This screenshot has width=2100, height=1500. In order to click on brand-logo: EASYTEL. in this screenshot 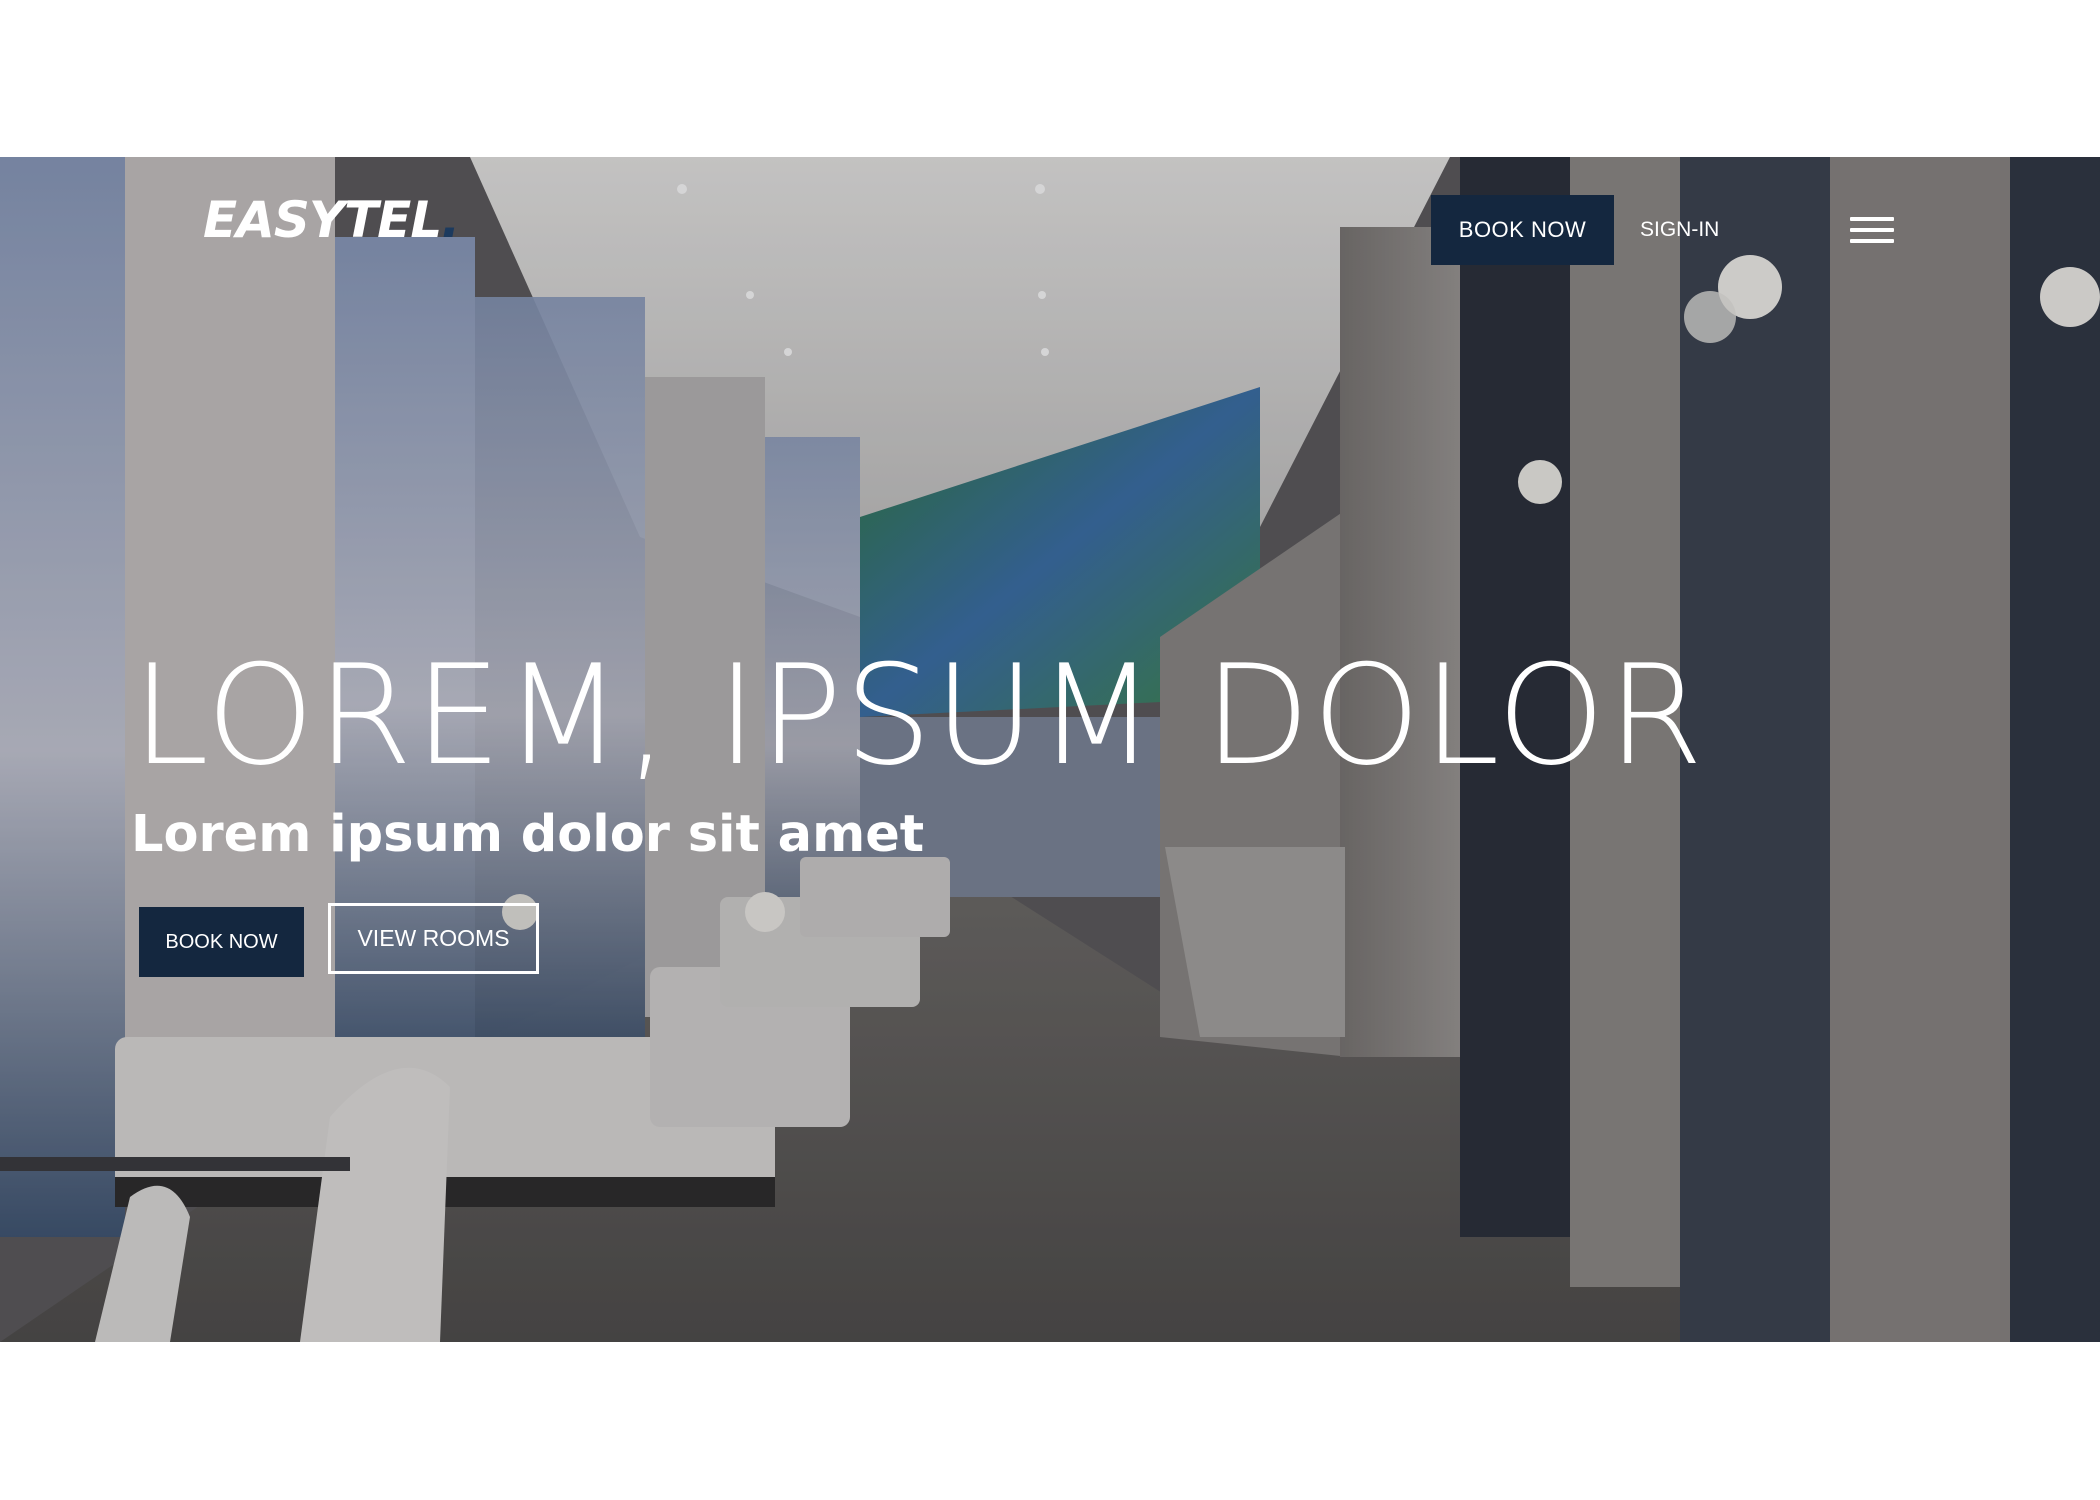, I will do `click(331, 220)`.